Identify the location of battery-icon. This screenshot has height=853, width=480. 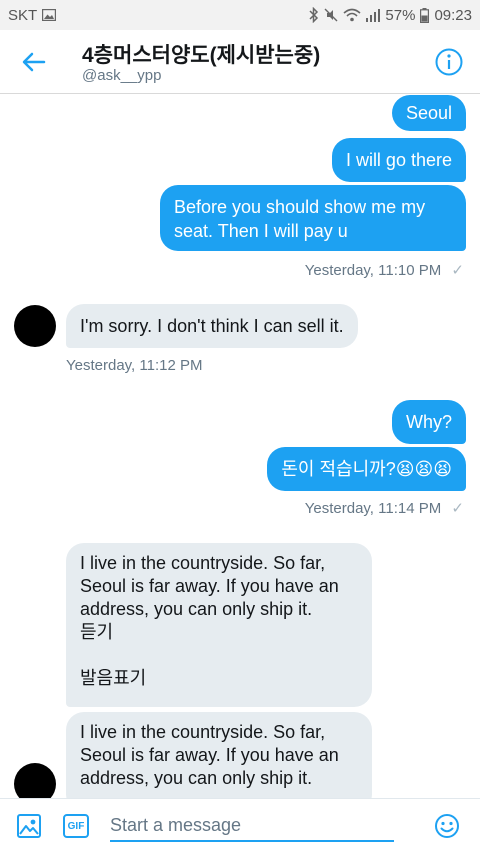
(425, 15).